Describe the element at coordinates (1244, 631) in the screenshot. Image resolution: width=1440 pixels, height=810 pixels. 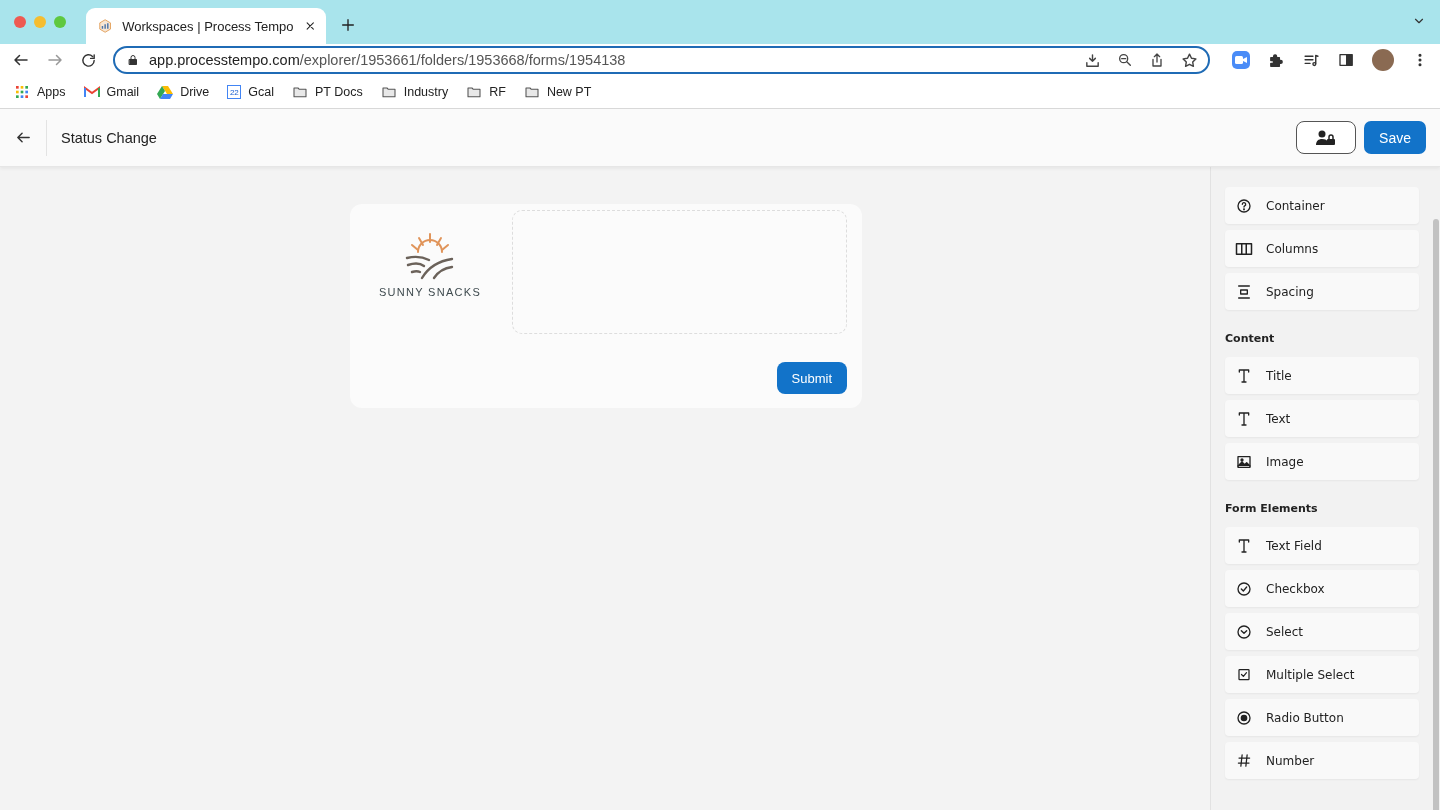
I see `chevron-circle-icon` at that location.